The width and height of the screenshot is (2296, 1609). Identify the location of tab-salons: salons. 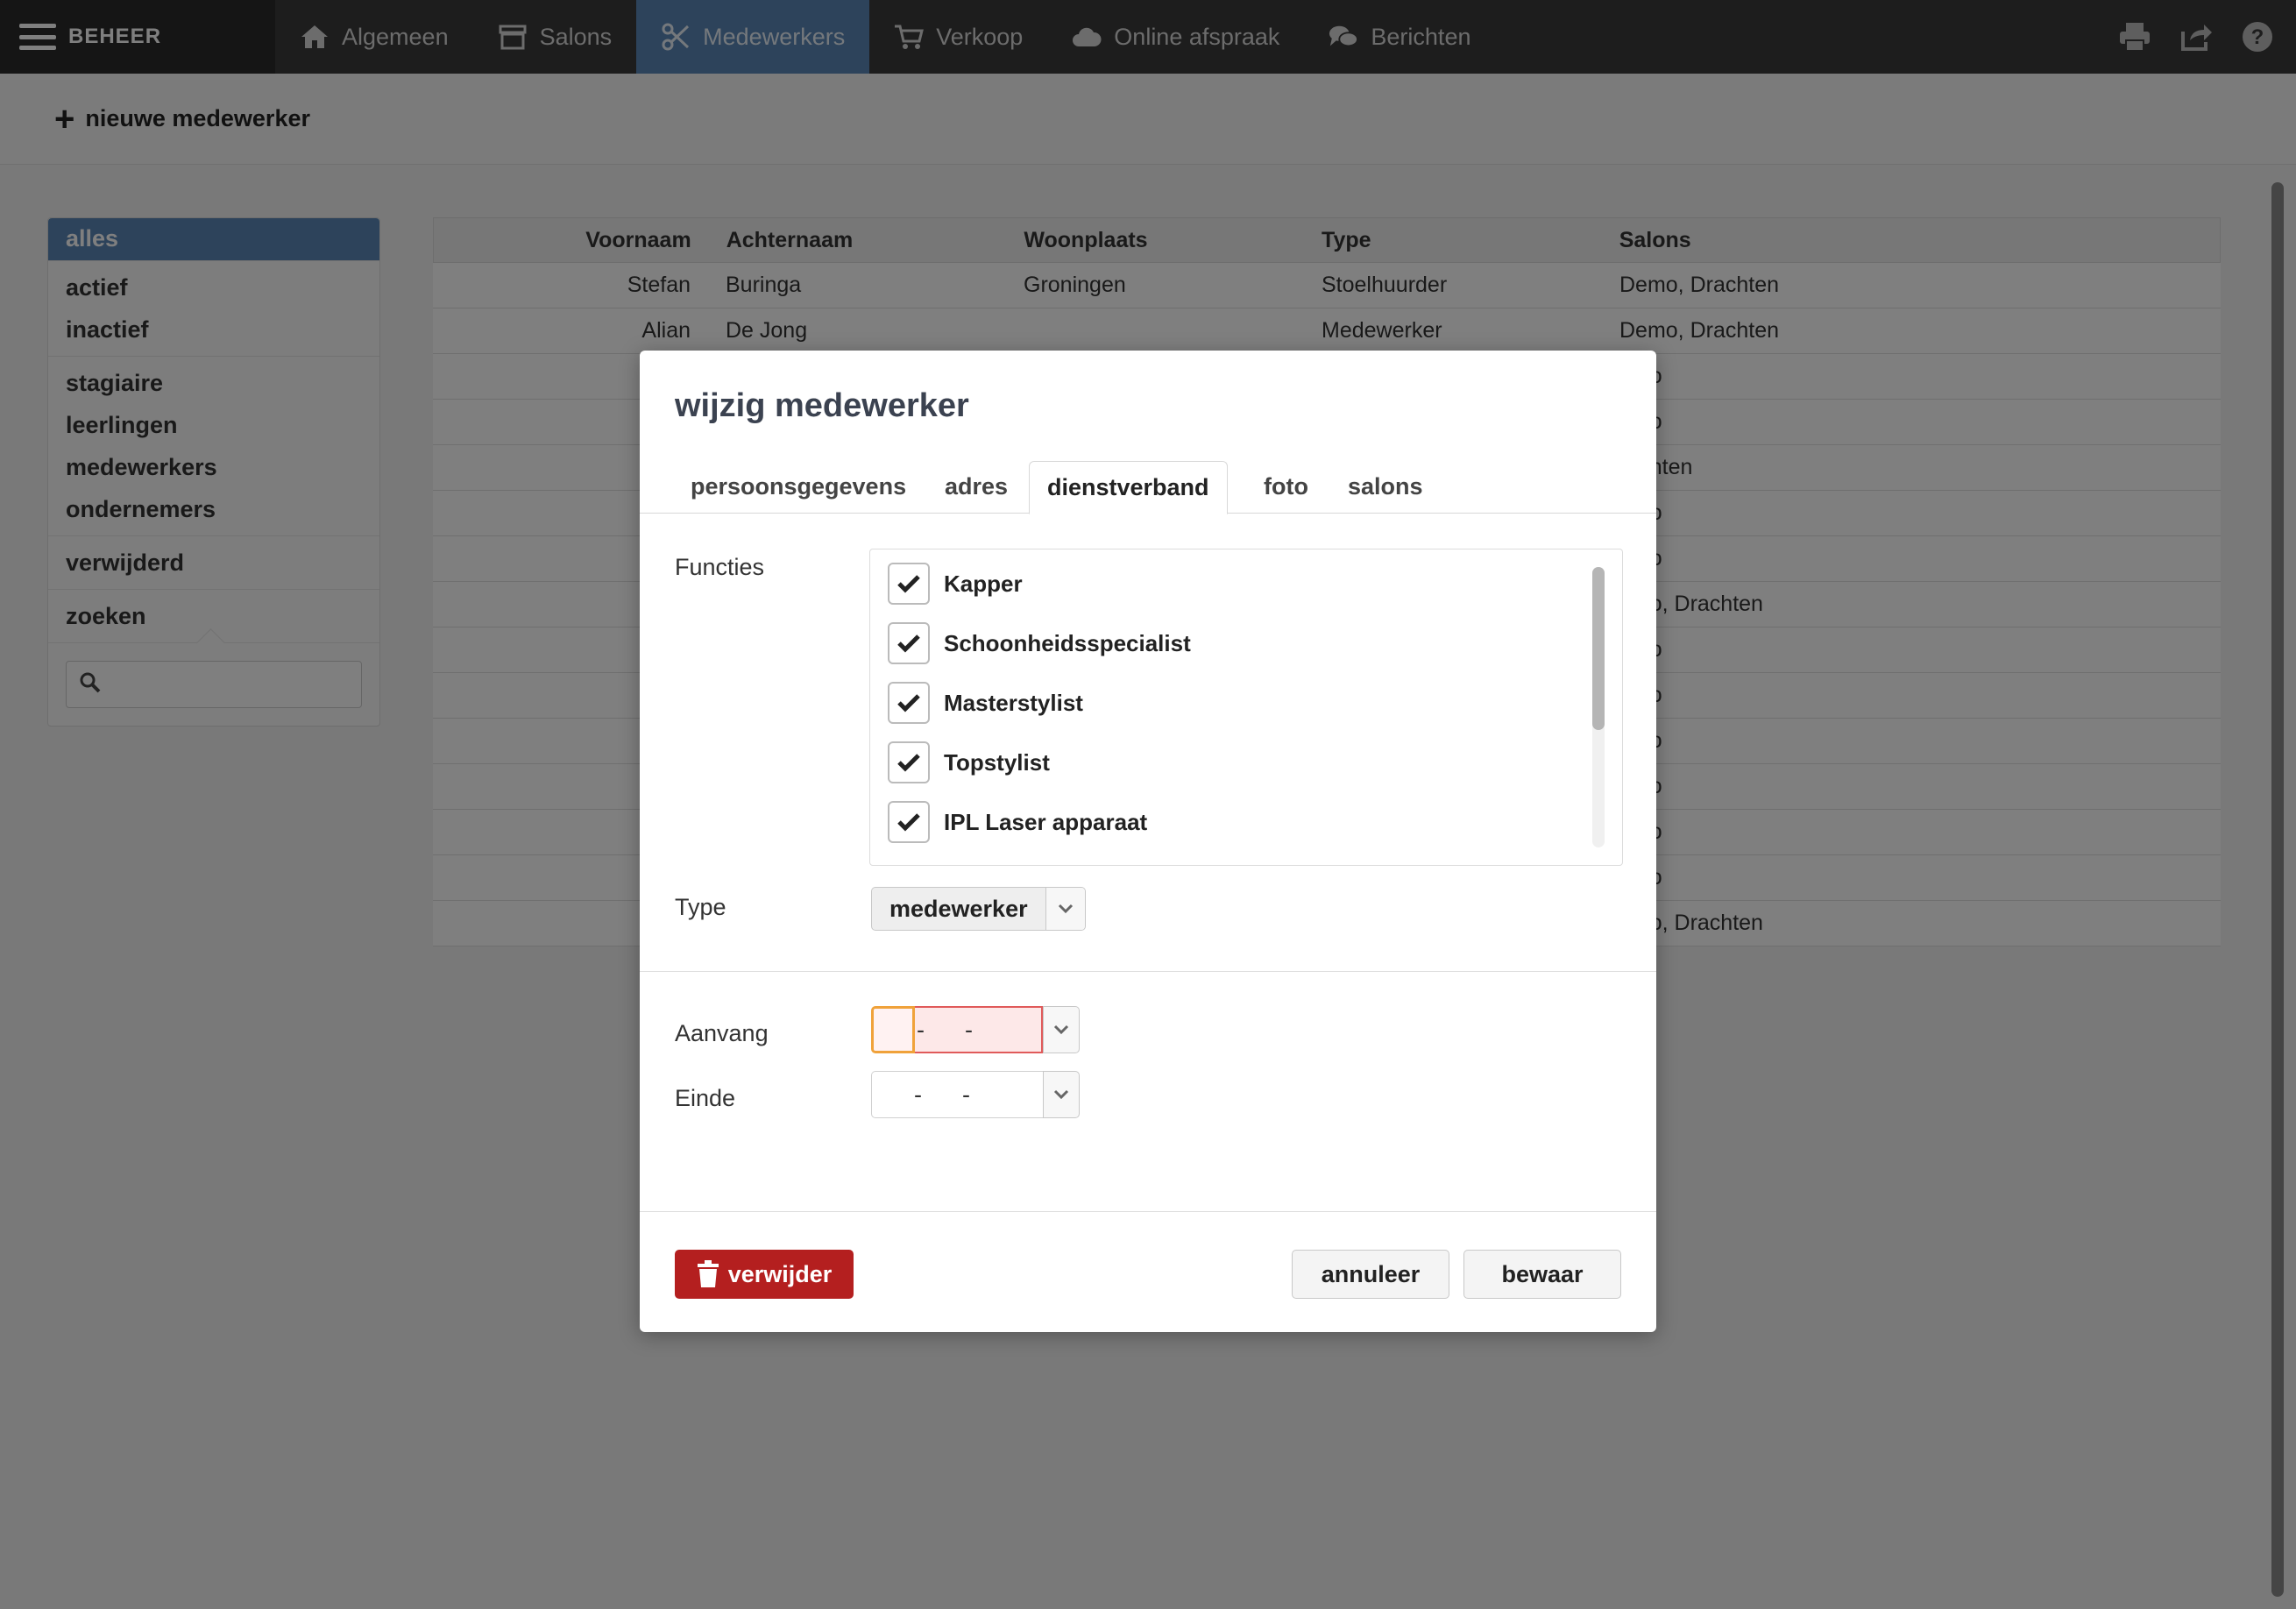
(1385, 487).